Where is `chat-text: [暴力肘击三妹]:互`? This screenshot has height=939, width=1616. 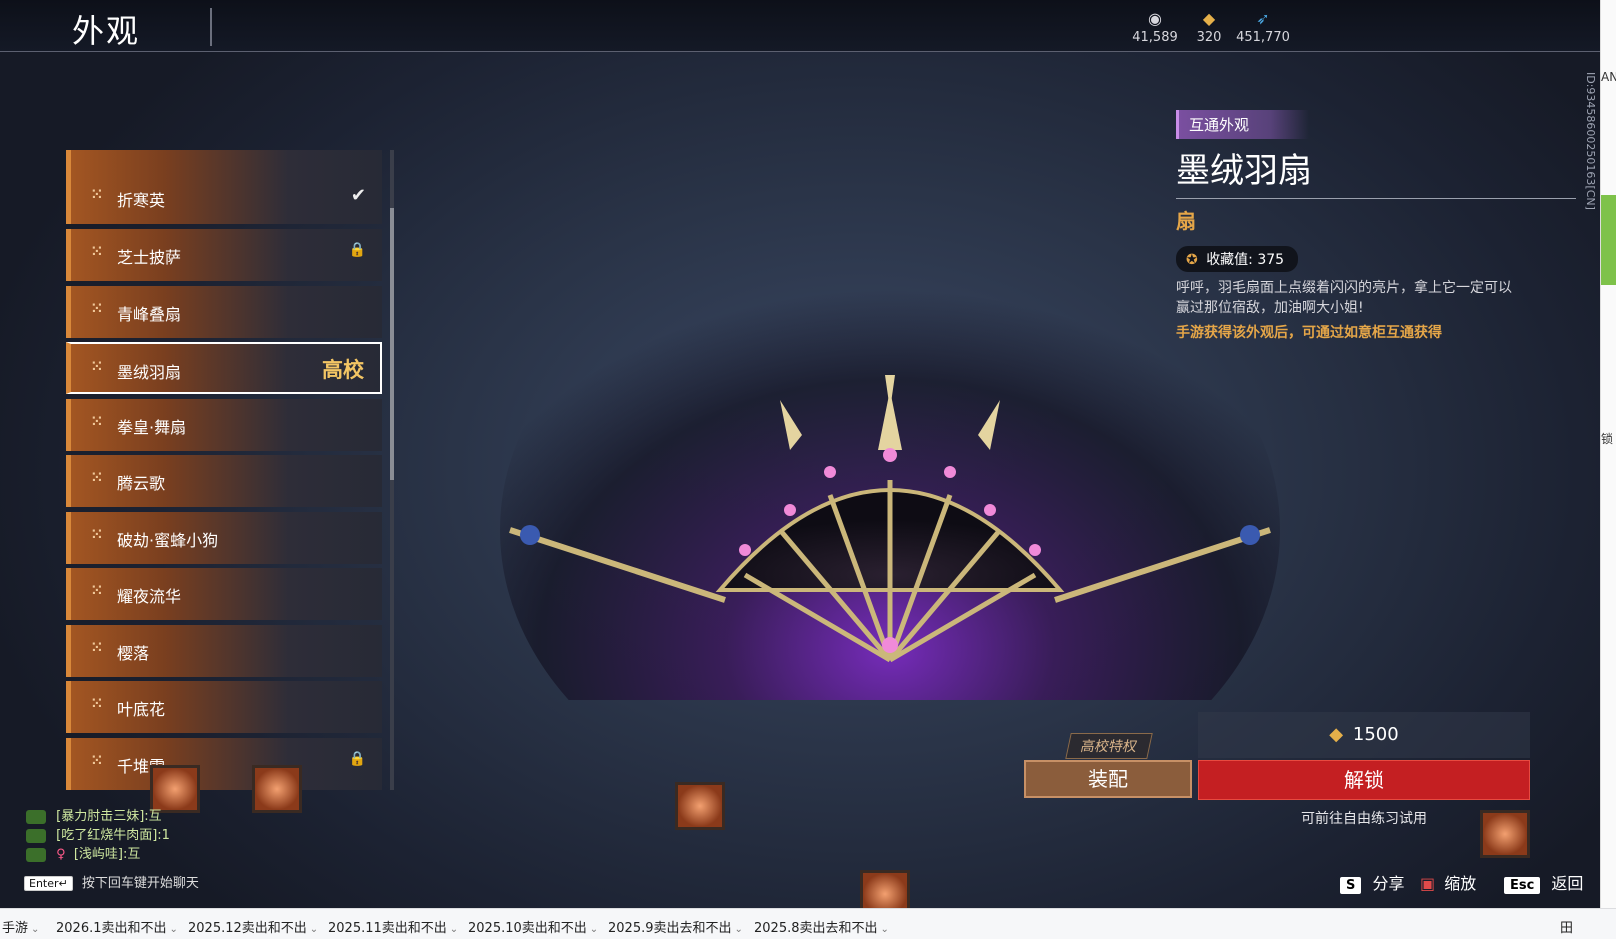
chat-text: [暴力肘击三妹]:互 is located at coordinates (109, 816).